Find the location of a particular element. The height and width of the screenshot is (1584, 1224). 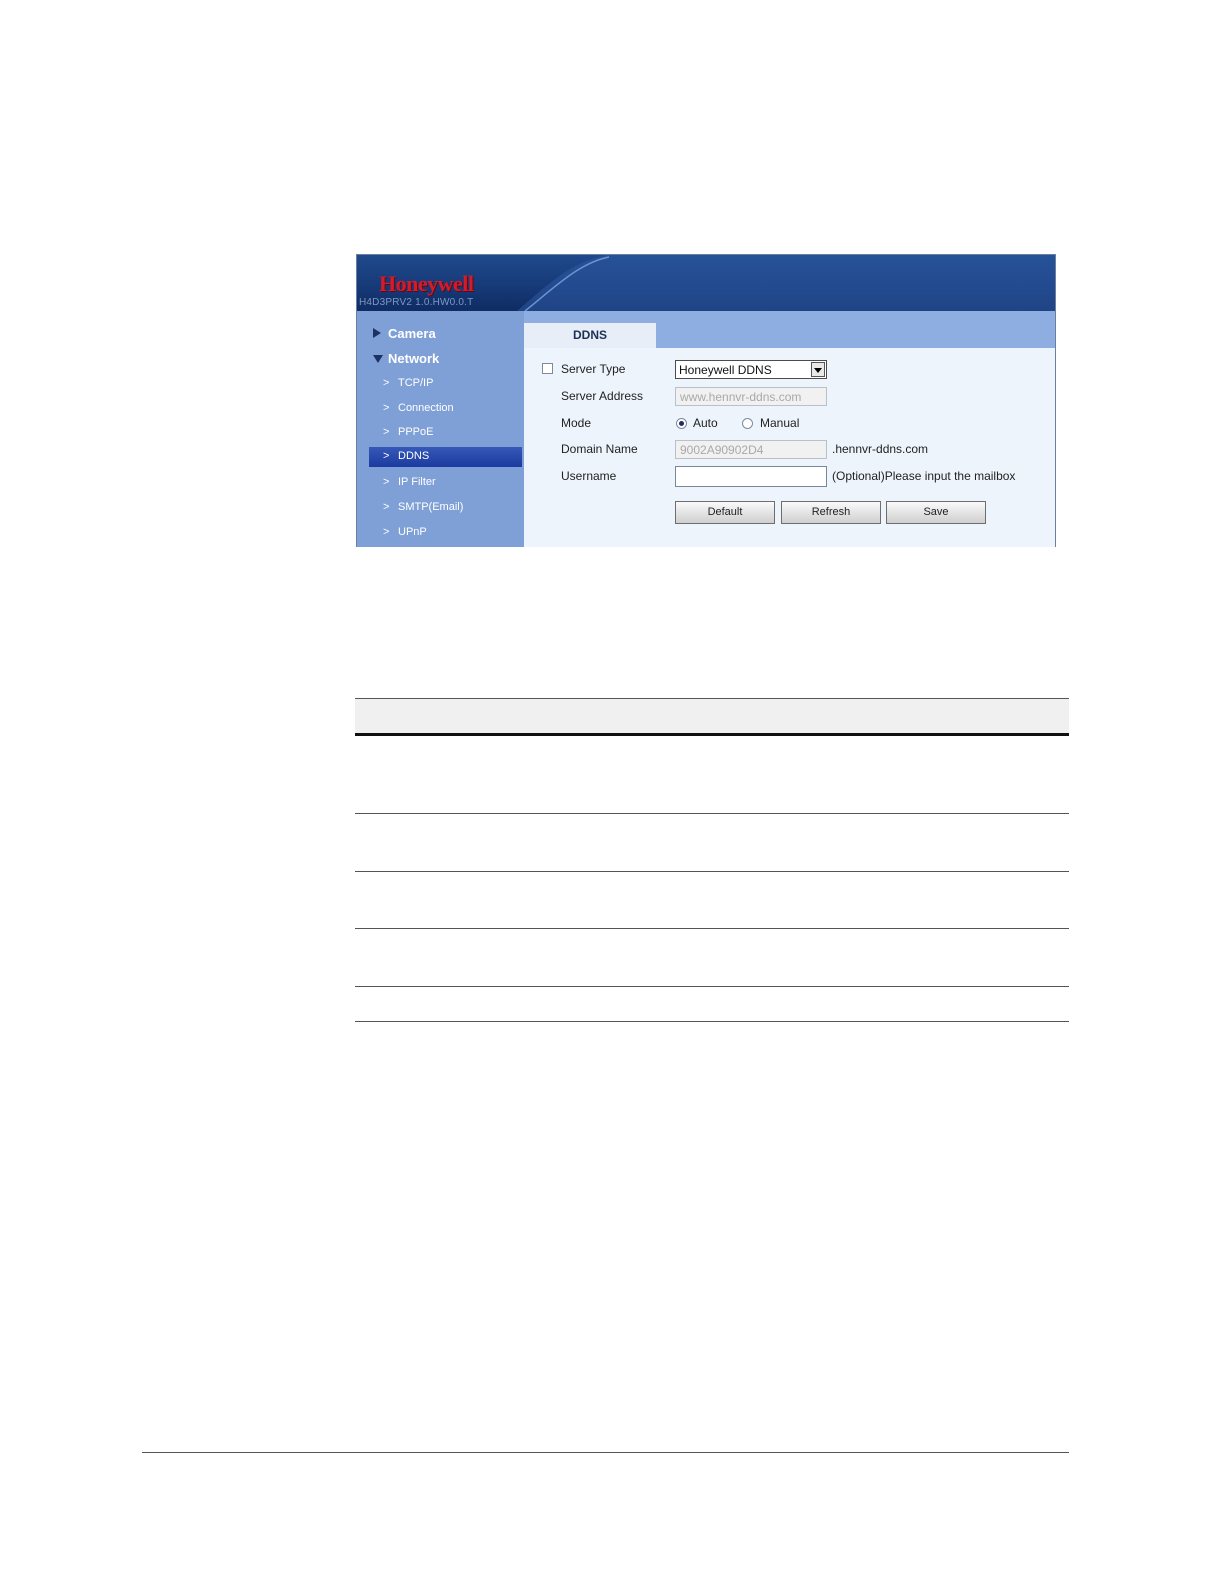

username-label: Username is located at coordinates (589, 476).